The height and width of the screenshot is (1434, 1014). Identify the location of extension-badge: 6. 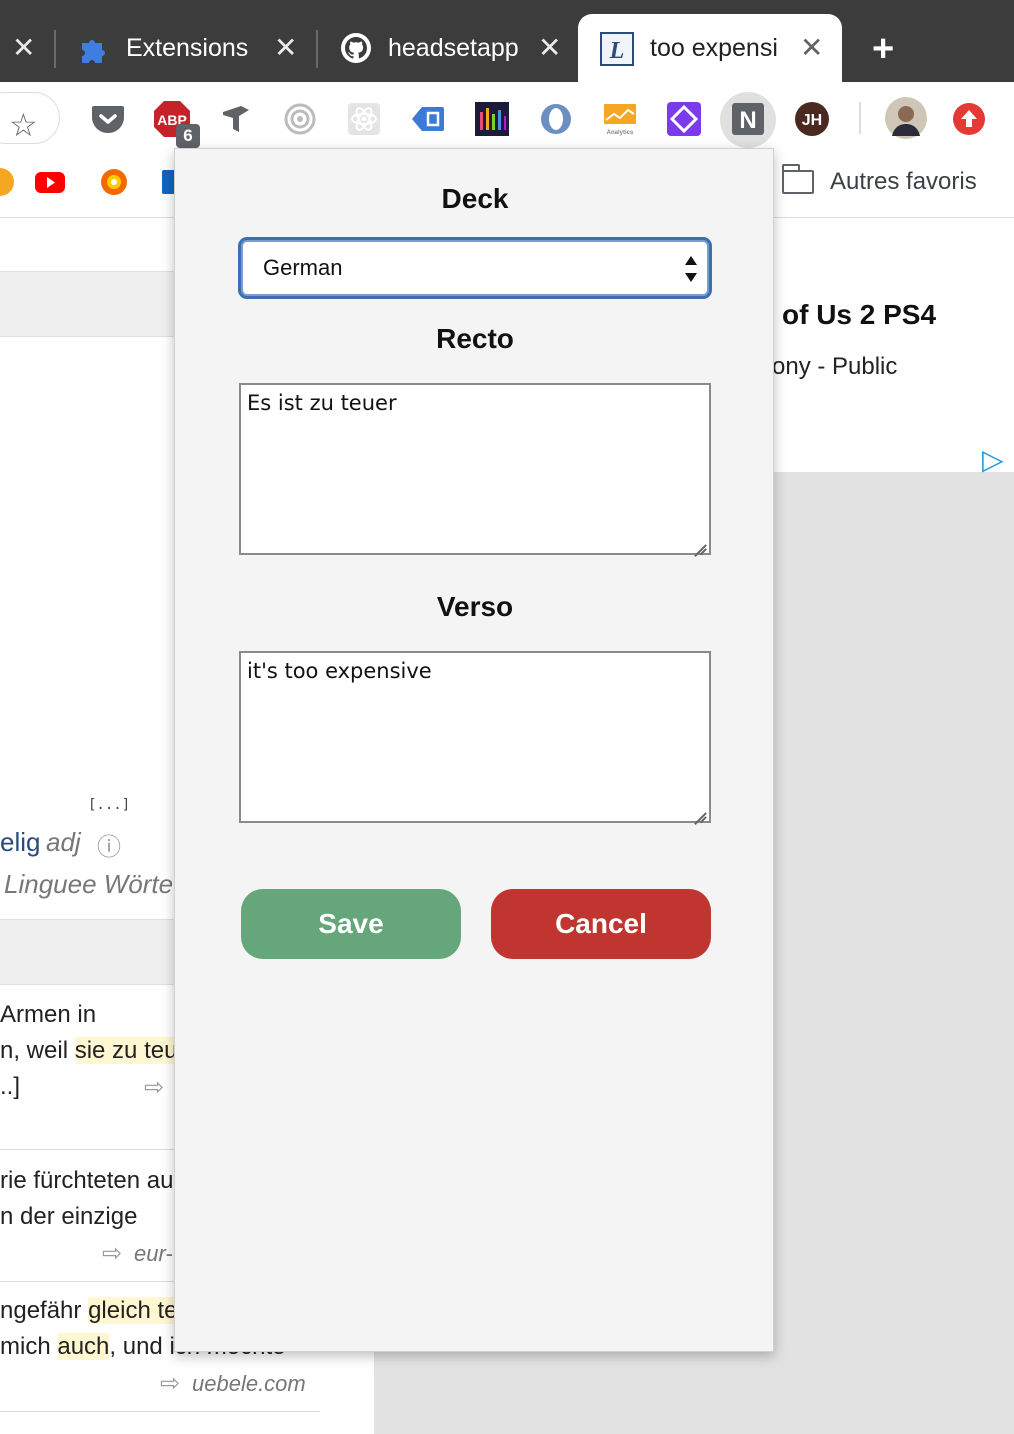
(188, 136).